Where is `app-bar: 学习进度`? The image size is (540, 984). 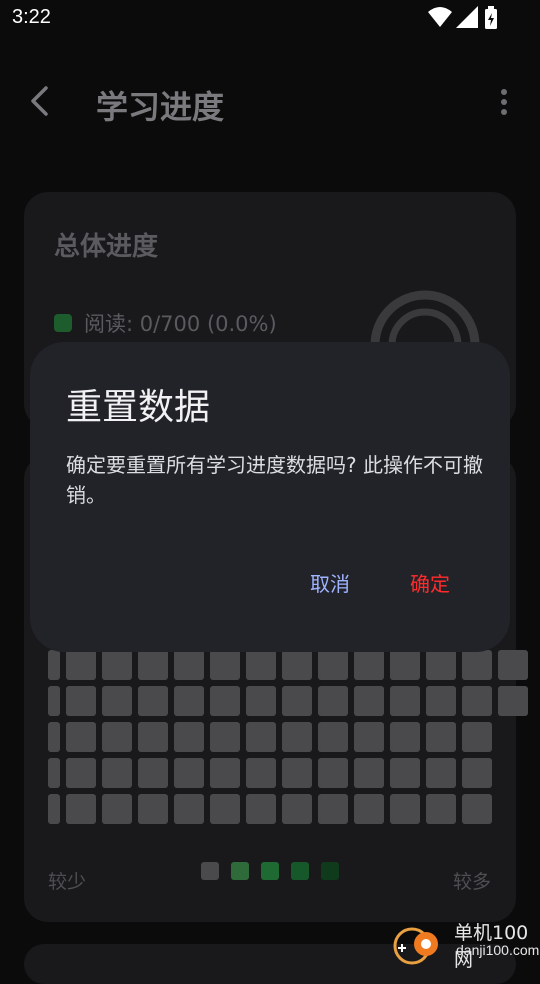 app-bar: 学习进度 is located at coordinates (270, 102).